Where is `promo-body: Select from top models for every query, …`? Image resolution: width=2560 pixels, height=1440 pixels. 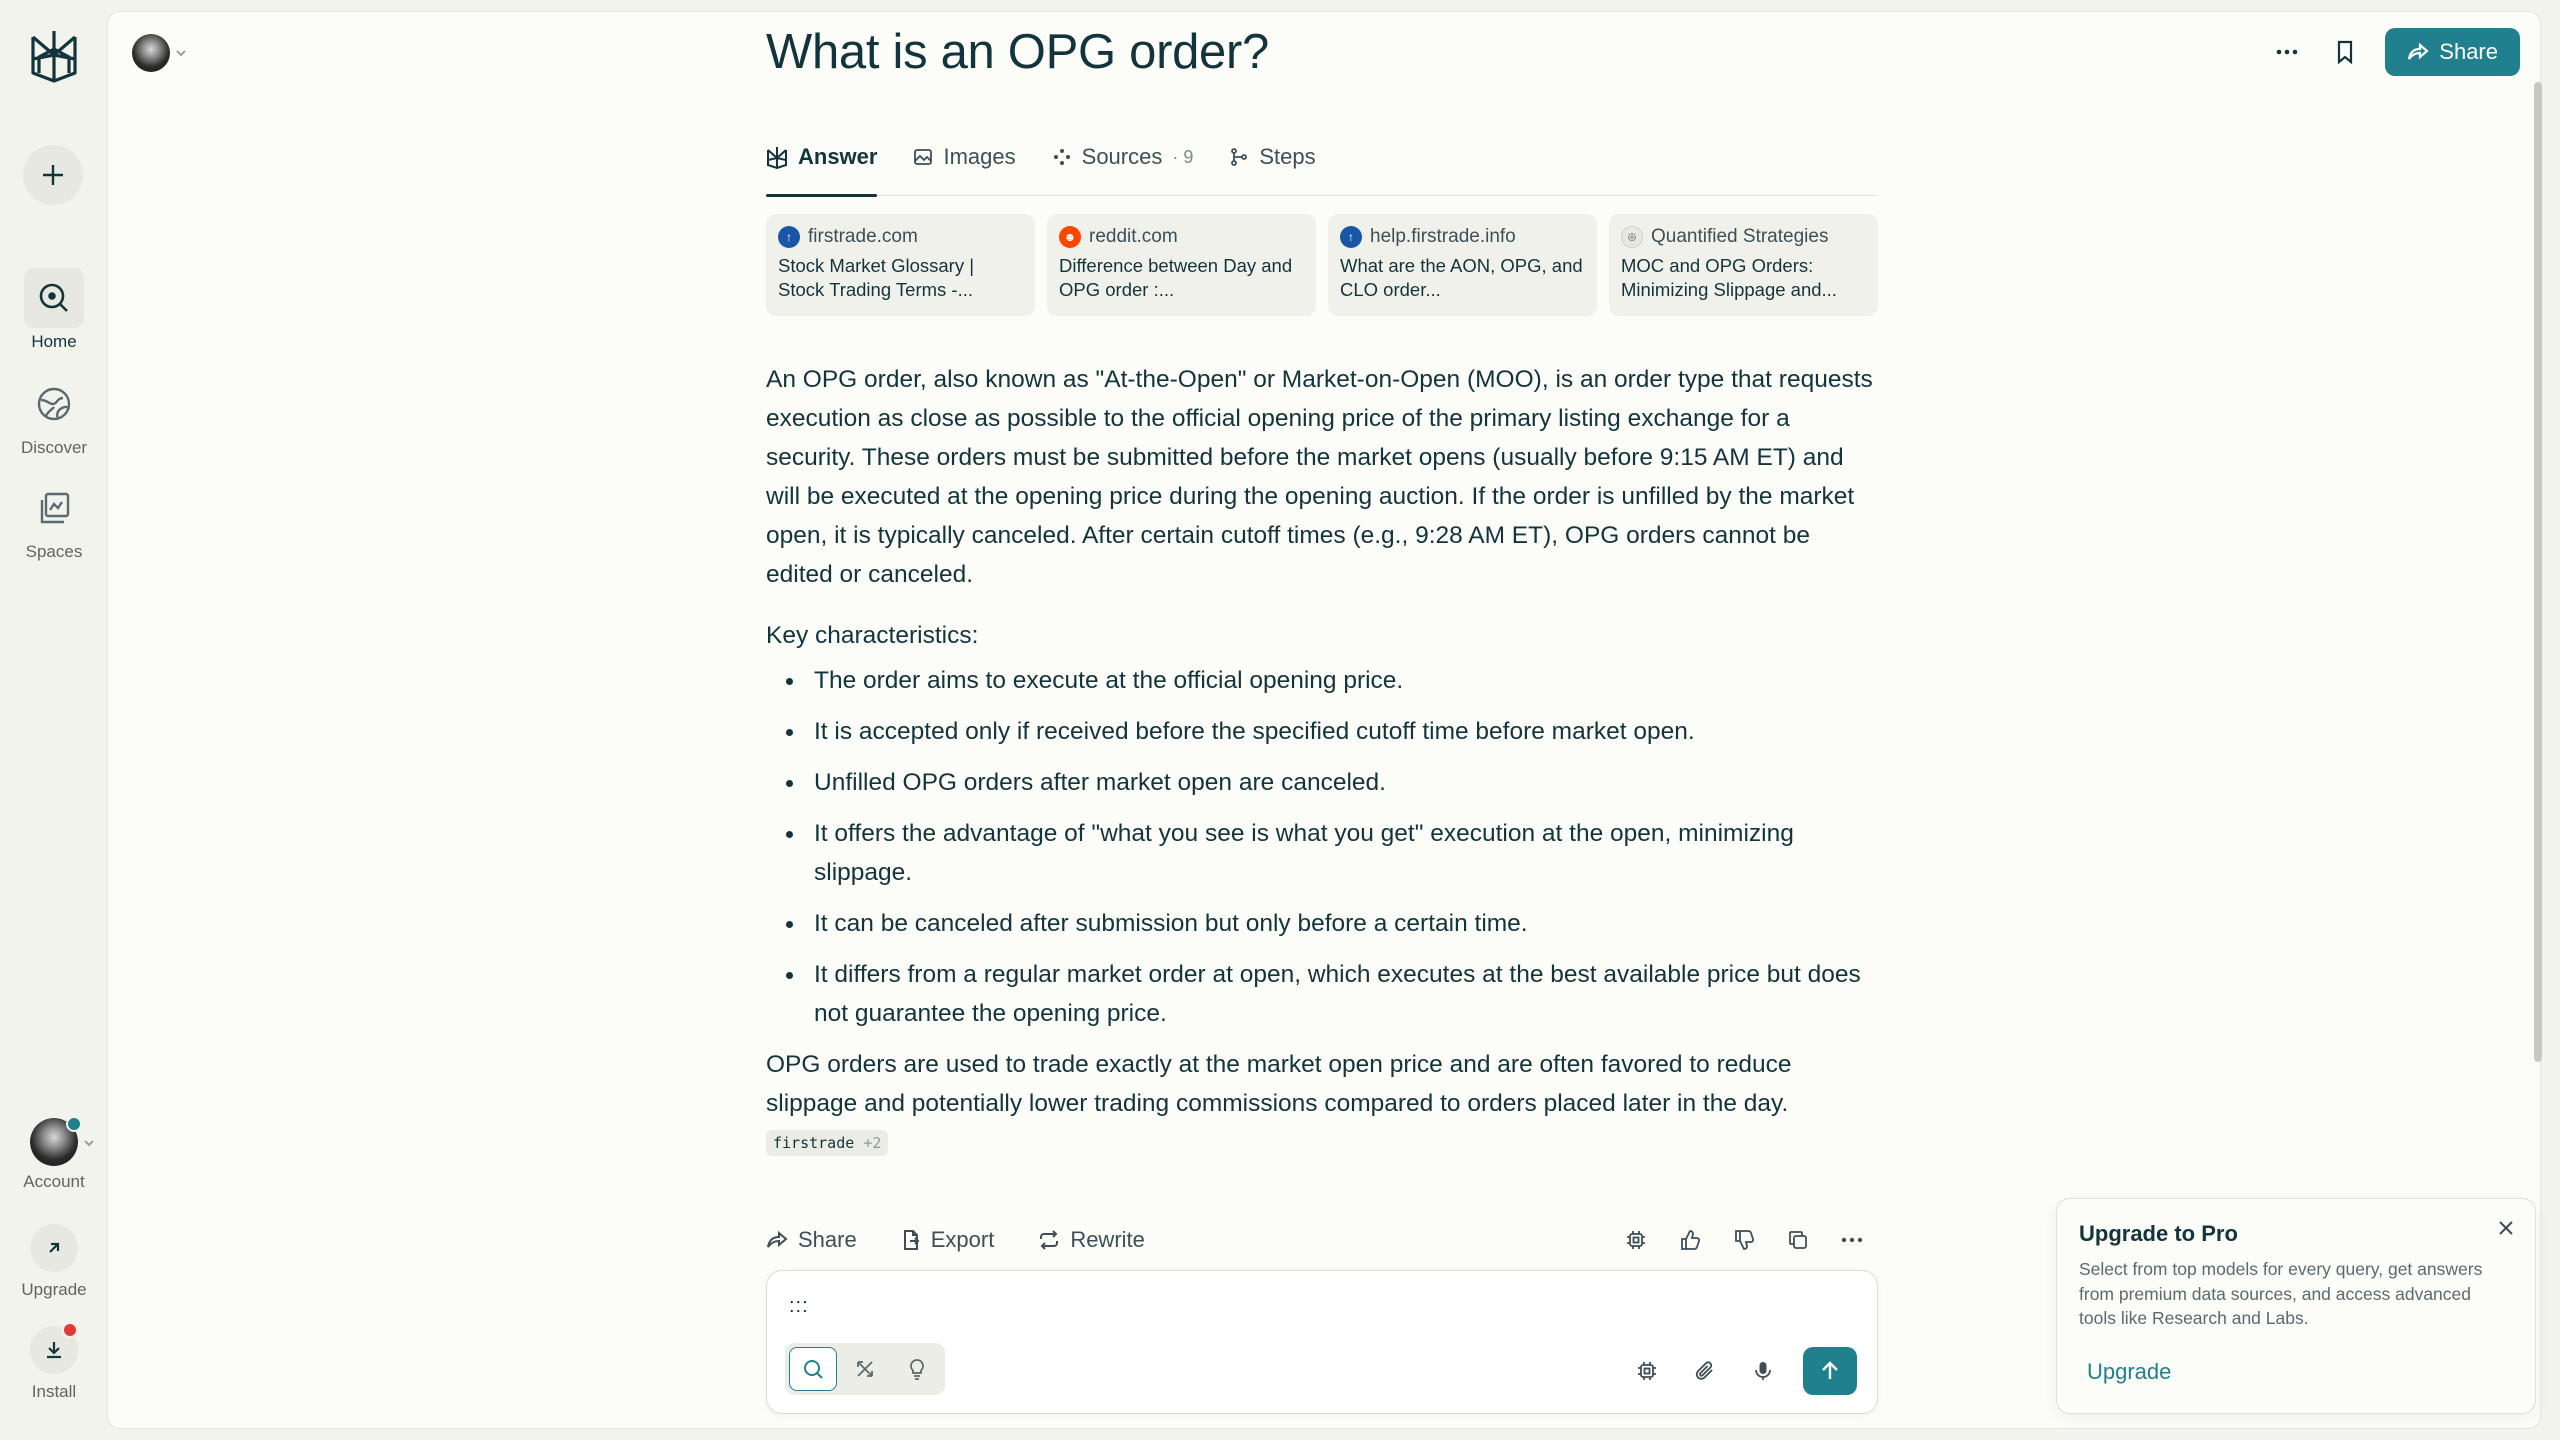 promo-body: Select from top models for every query, … is located at coordinates (2281, 1293).